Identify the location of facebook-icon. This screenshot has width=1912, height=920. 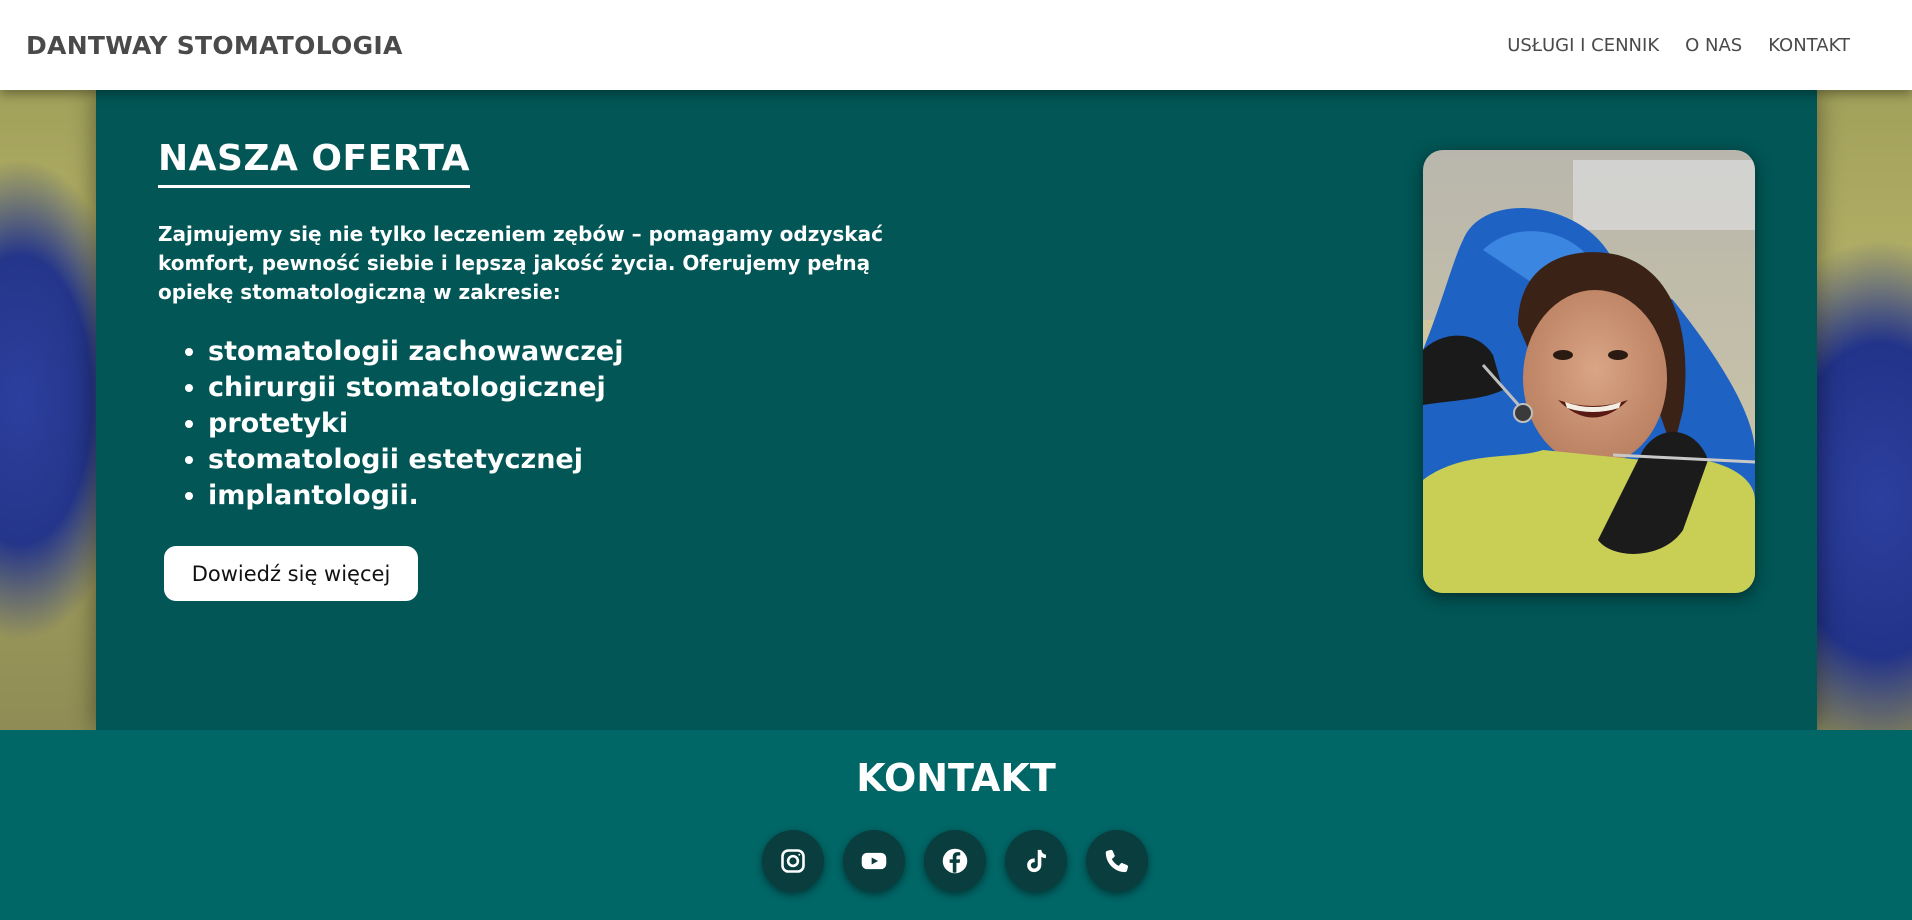
(955, 861).